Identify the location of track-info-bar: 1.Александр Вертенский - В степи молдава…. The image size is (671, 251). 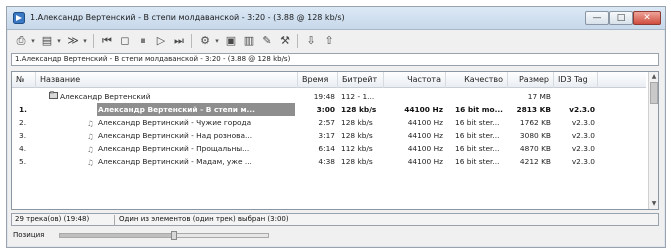
(335, 59).